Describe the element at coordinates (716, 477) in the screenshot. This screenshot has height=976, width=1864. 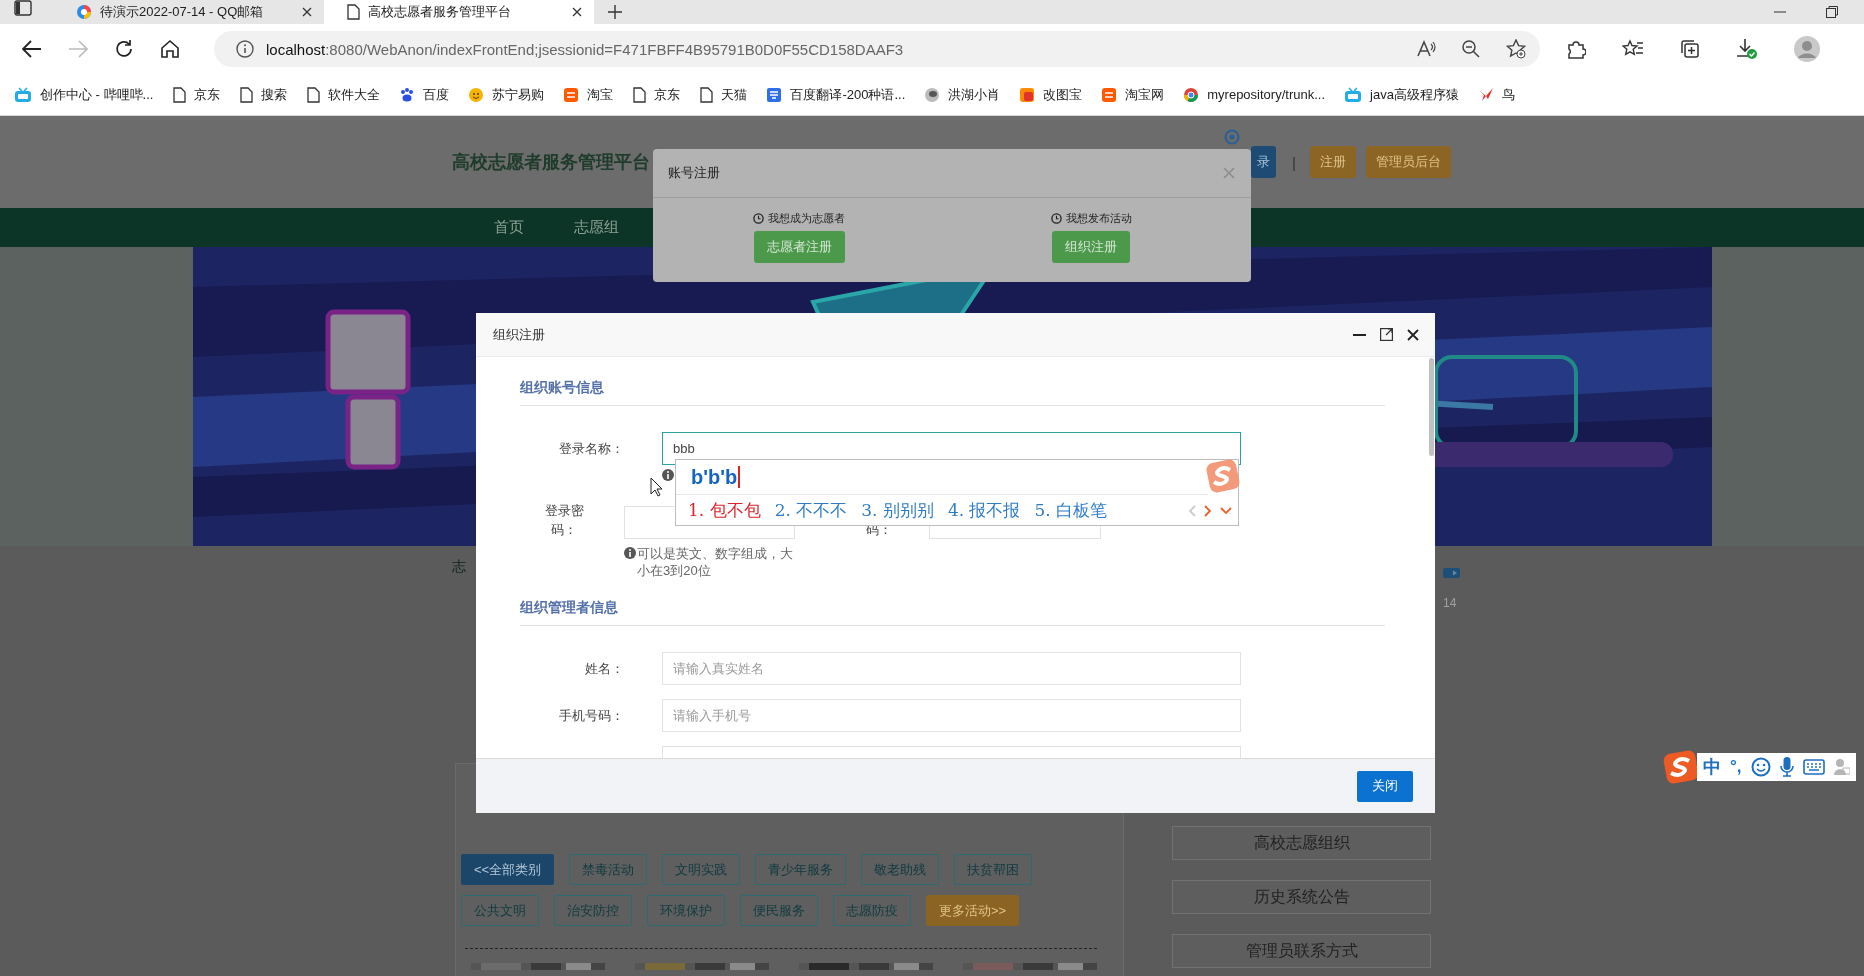
I see `composition-text: b'b'b` at that location.